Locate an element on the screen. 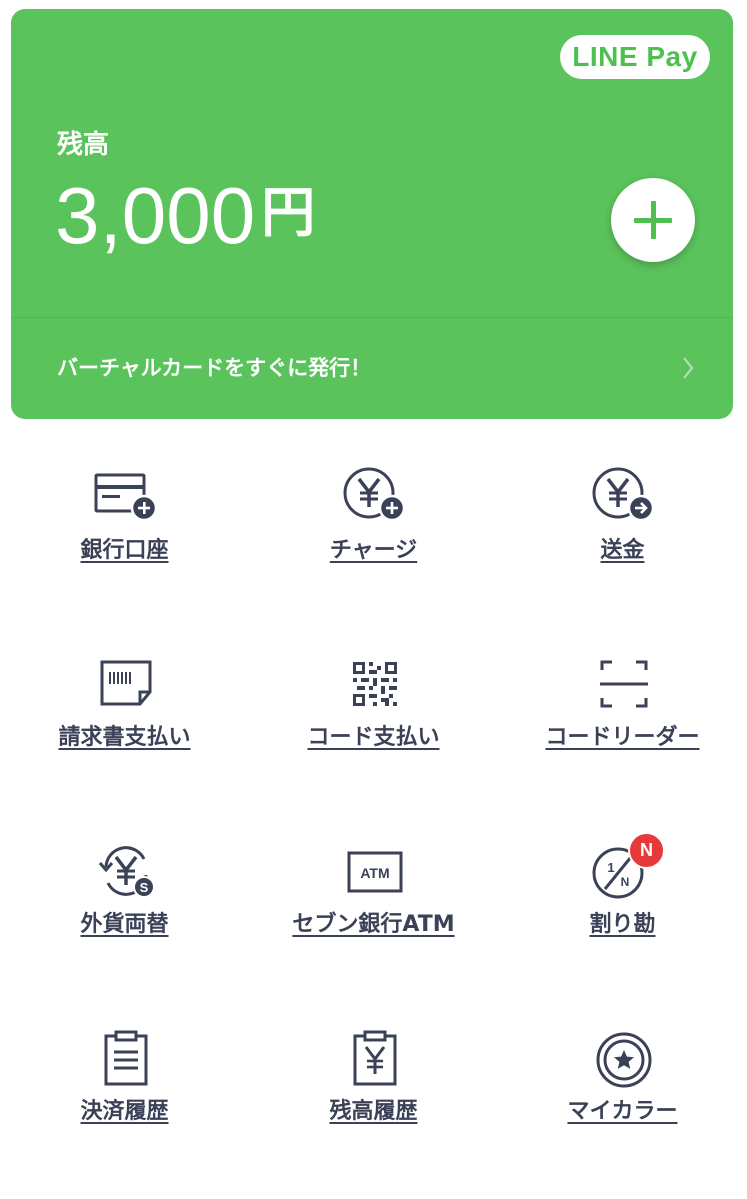  atm-icon: ATM is located at coordinates (375, 872).